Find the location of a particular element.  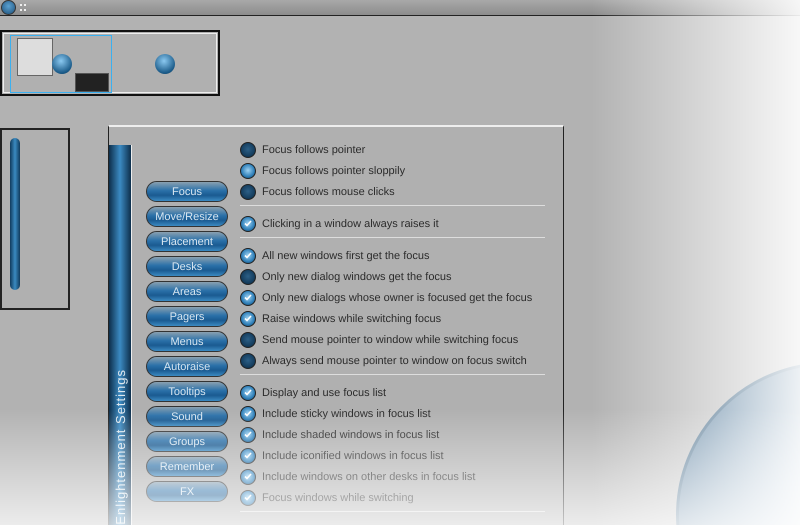

option-label: Include shaded windows in focus list is located at coordinates (351, 434).